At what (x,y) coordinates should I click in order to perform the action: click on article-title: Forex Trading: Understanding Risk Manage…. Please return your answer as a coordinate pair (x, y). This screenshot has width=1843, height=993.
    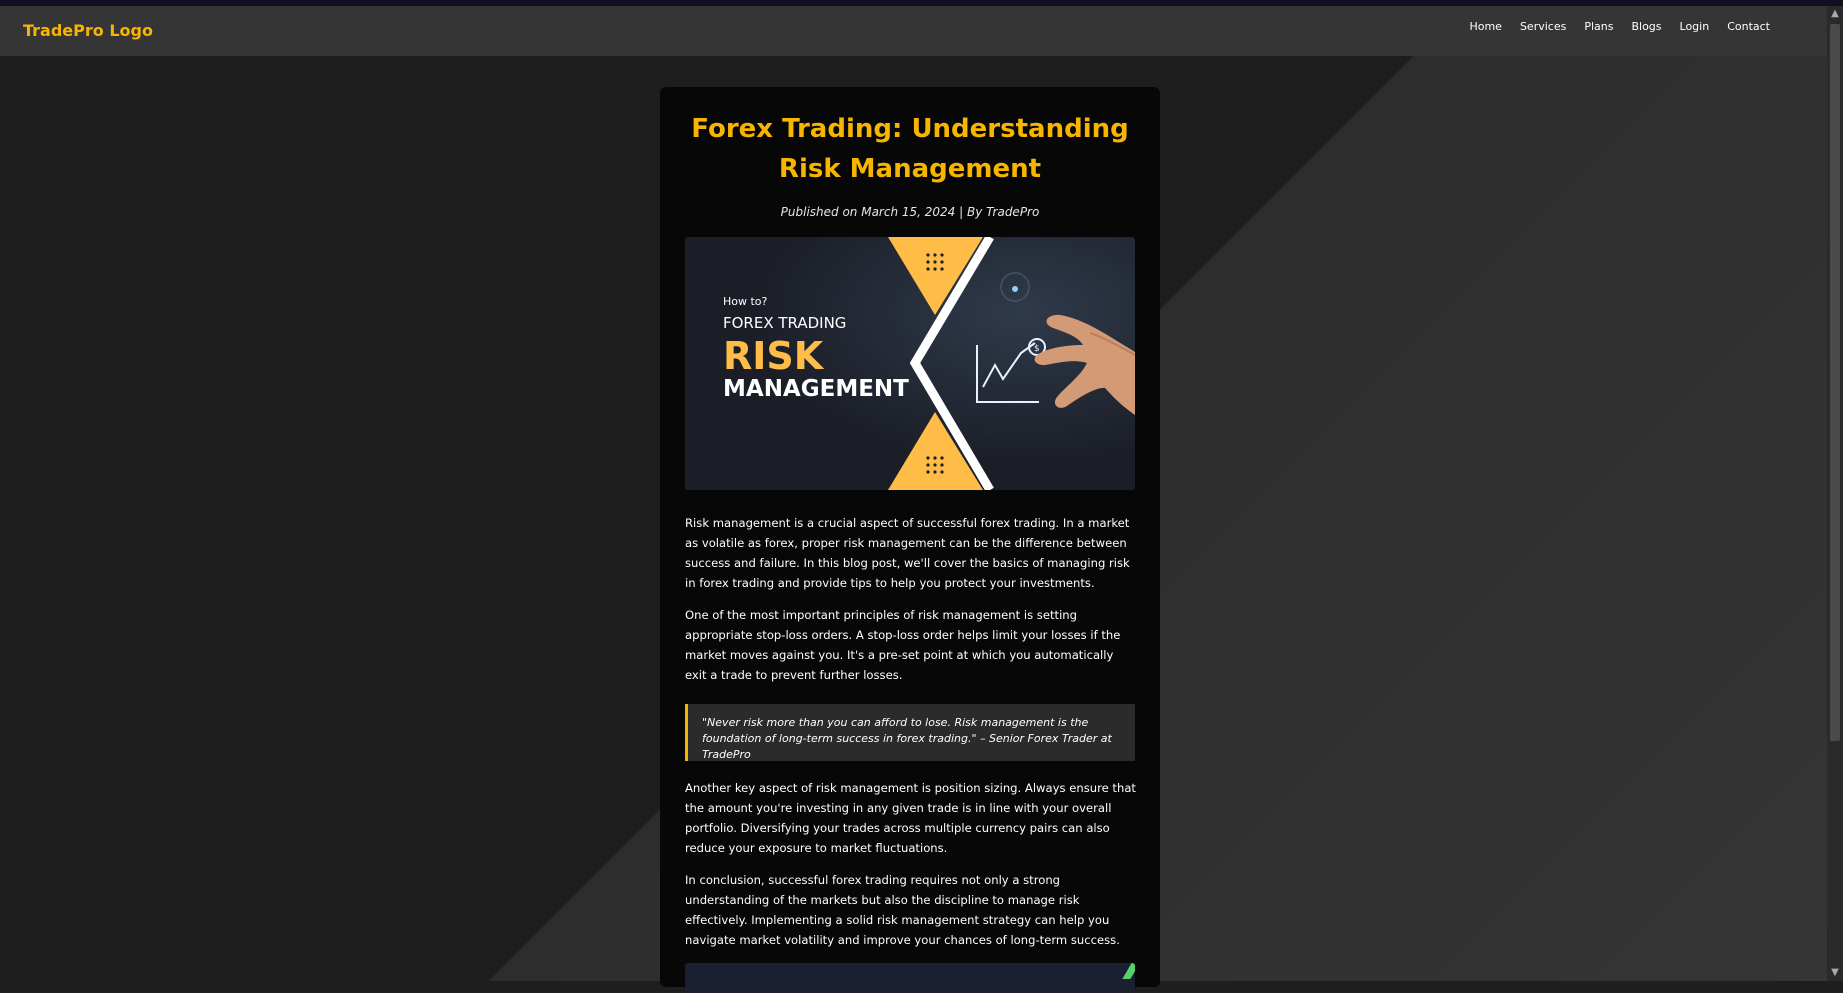
    Looking at the image, I should click on (910, 149).